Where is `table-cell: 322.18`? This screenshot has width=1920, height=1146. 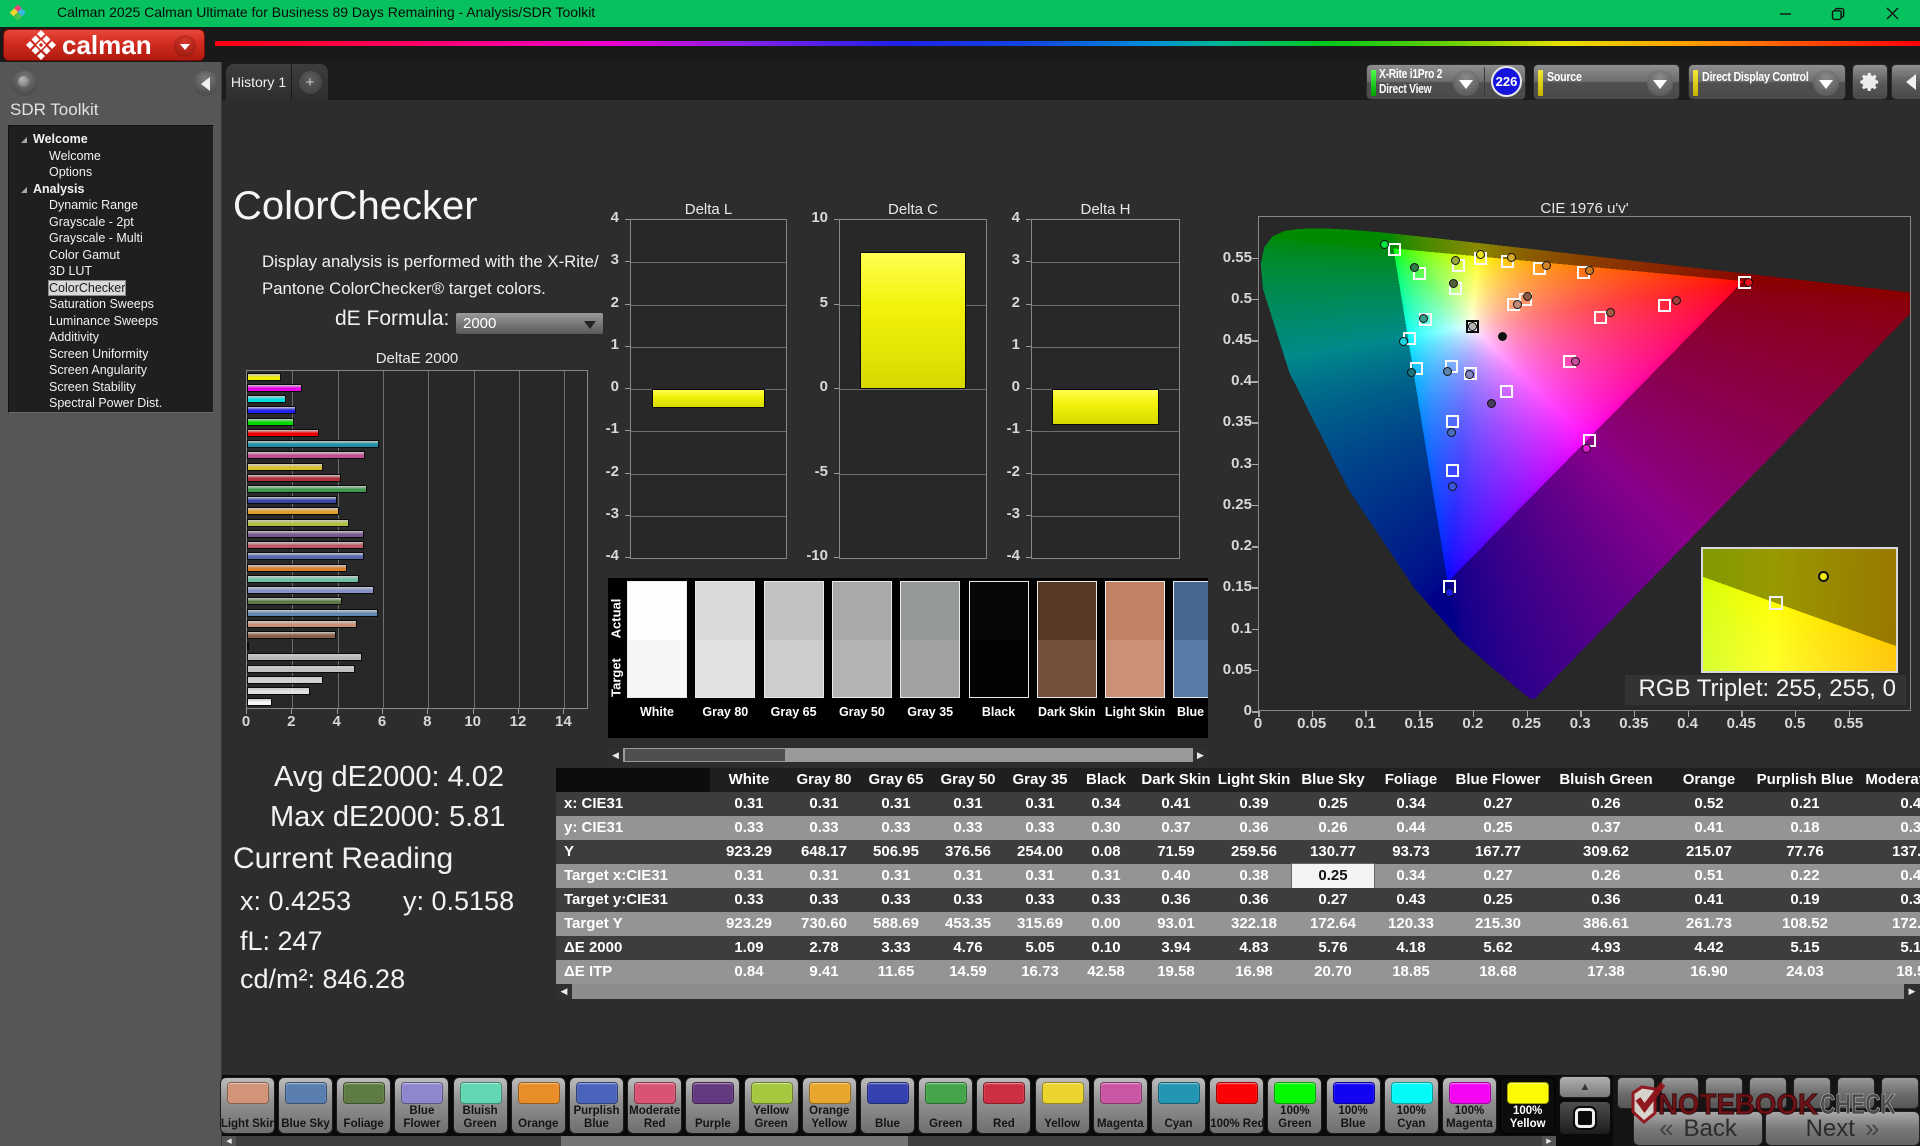 table-cell: 322.18 is located at coordinates (1254, 924).